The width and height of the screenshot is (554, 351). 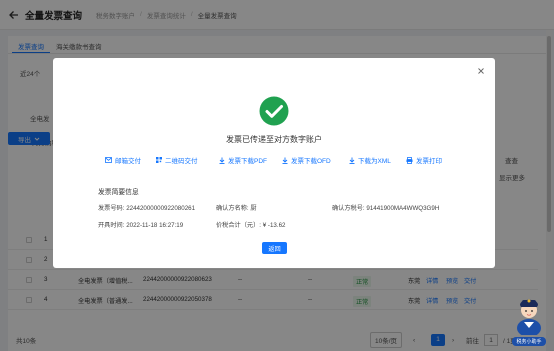 What do you see at coordinates (529, 312) in the screenshot?
I see `assistant-avatar` at bounding box center [529, 312].